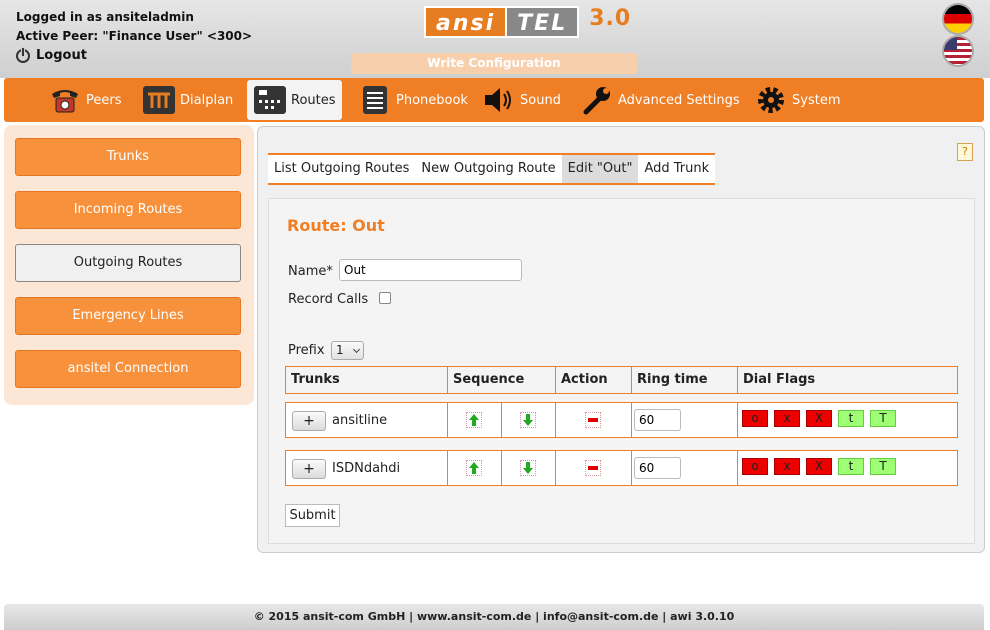  I want to click on ansitel-logo: ansi TEL 3.0, so click(527, 22).